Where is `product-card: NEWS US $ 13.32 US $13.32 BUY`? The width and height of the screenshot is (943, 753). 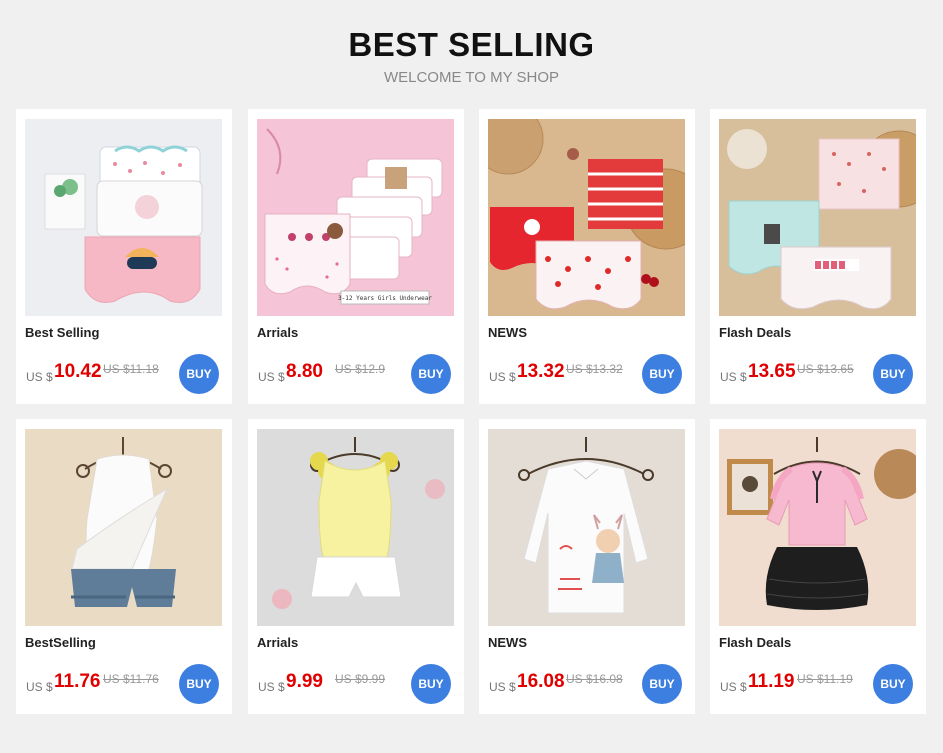 product-card: NEWS US $ 13.32 US $13.32 BUY is located at coordinates (587, 256).